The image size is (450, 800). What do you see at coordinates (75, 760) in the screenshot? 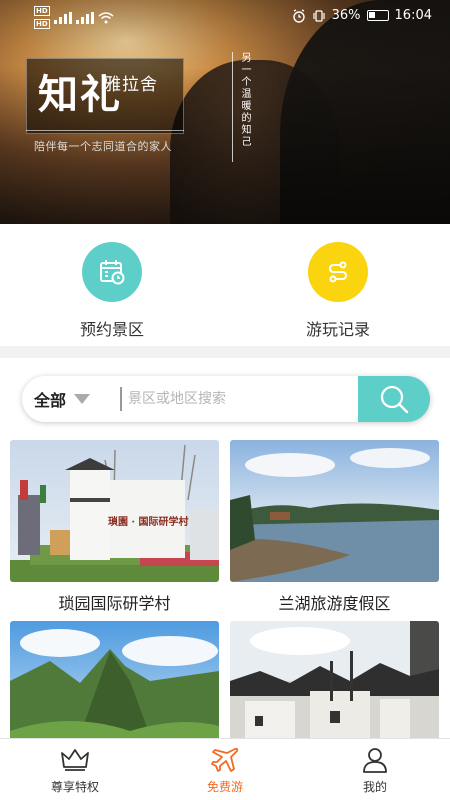
I see `crown-icon` at bounding box center [75, 760].